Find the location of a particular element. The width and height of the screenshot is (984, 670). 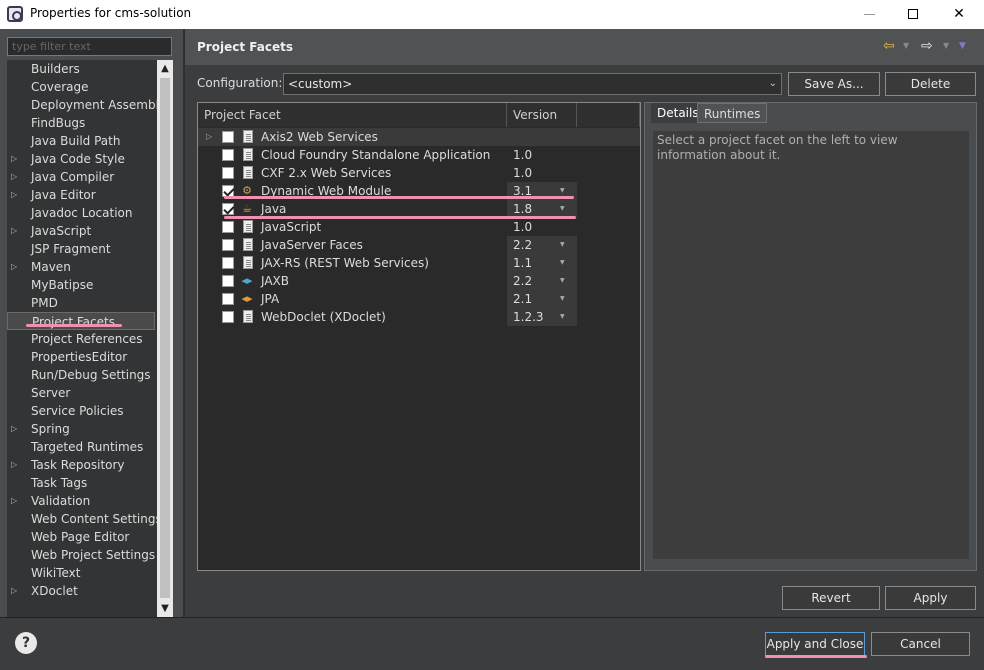

sidebar-item-label: Spring is located at coordinates (50, 429).